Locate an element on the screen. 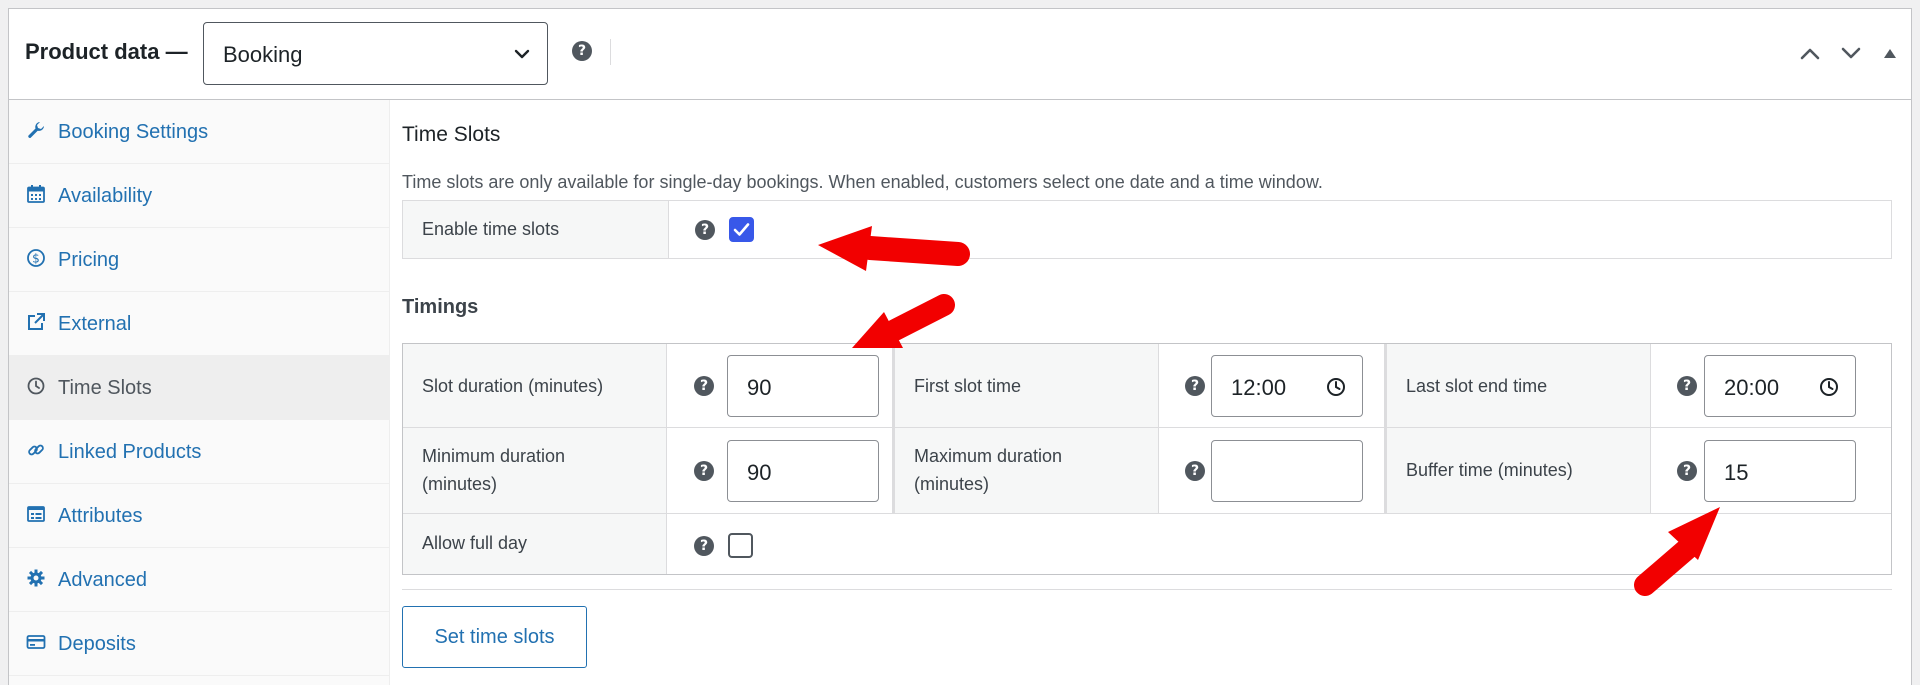 The height and width of the screenshot is (685, 1920). section-title: Time Slots is located at coordinates (451, 134).